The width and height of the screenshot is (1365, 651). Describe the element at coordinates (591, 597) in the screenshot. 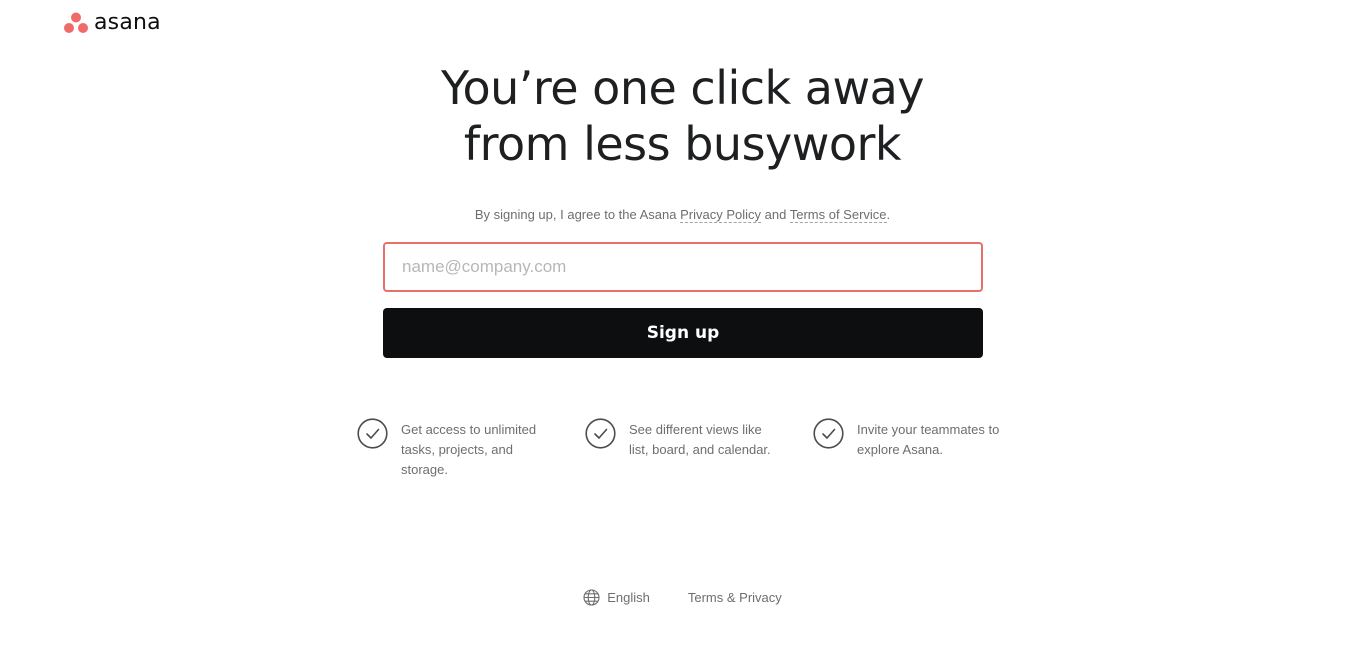

I see `globe-icon` at that location.